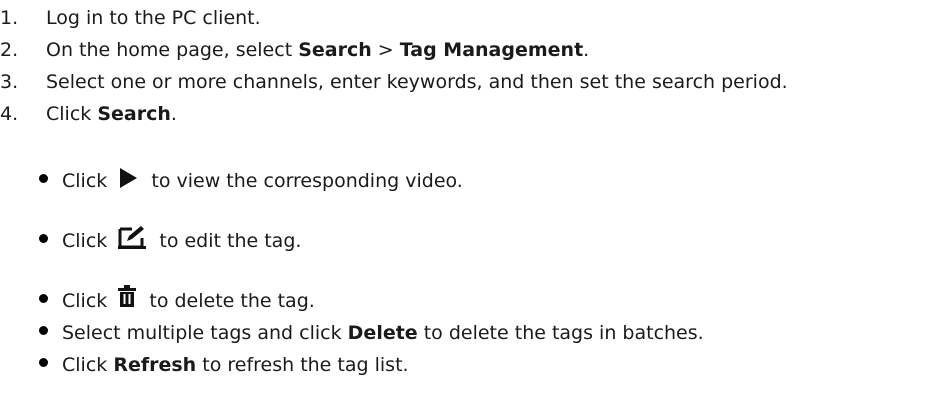  What do you see at coordinates (302, 365) in the screenshot?
I see `bullet-text: to refresh the tag list.` at bounding box center [302, 365].